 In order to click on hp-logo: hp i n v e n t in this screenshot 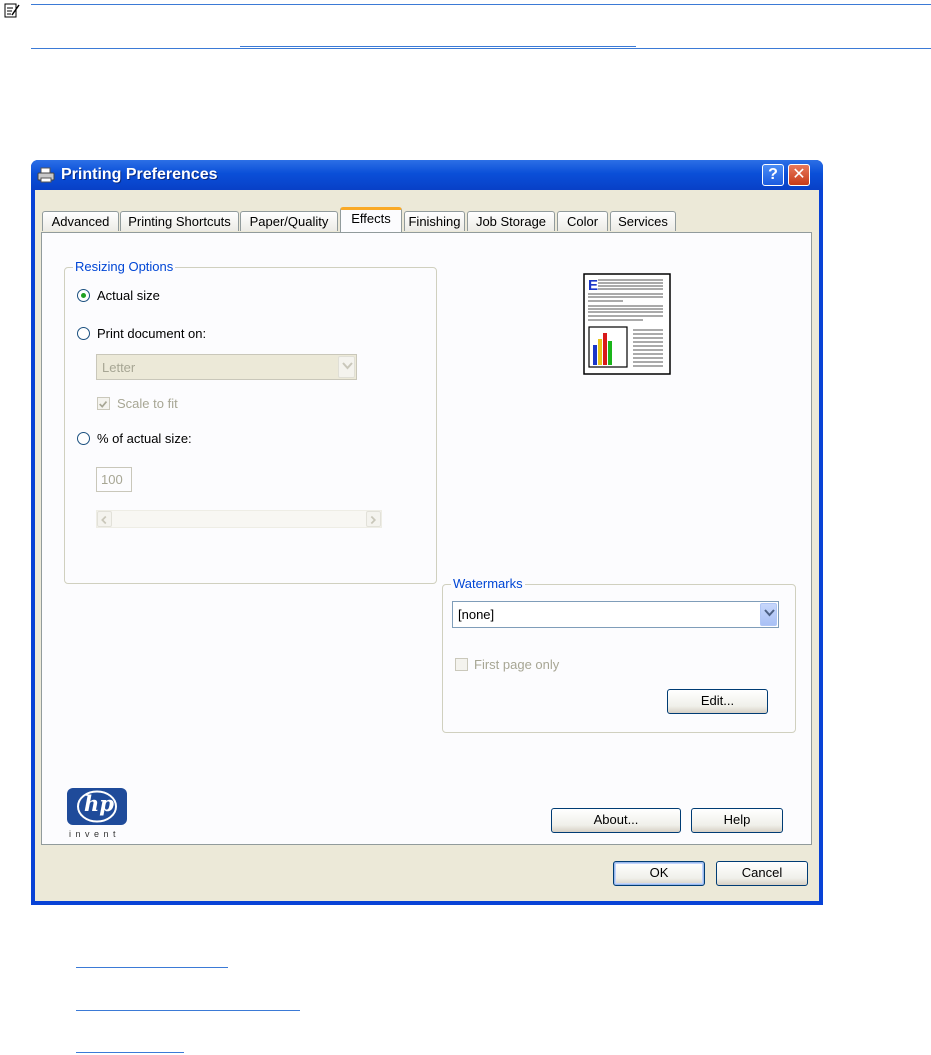, I will do `click(97, 815)`.